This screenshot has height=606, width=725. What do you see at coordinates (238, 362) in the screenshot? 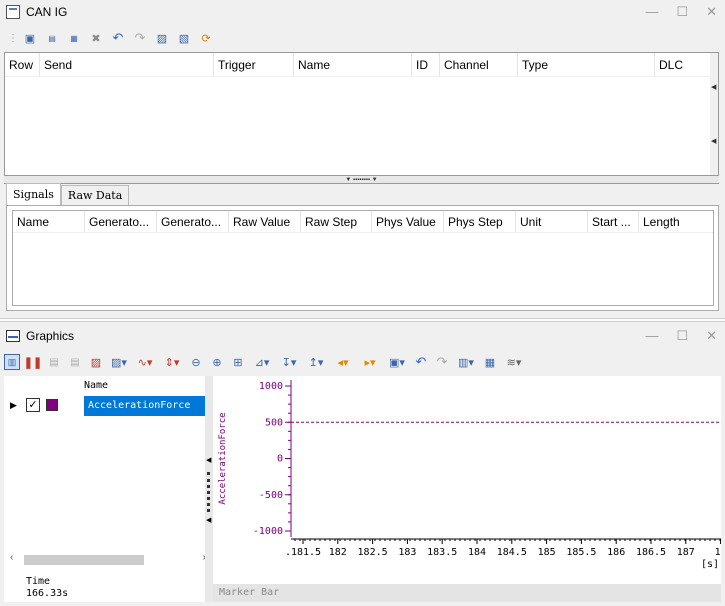
I see `zoom-fit-icon: ⊞` at bounding box center [238, 362].